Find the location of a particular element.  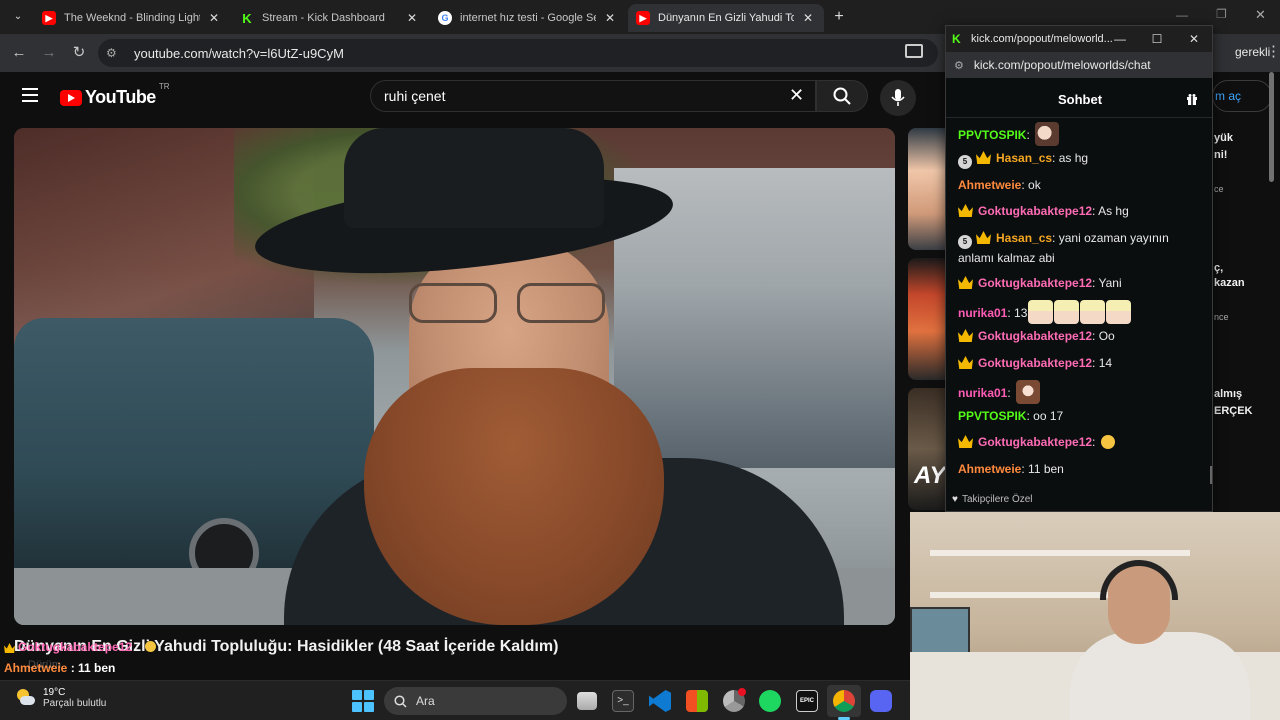

gift-icon is located at coordinates (1192, 99).